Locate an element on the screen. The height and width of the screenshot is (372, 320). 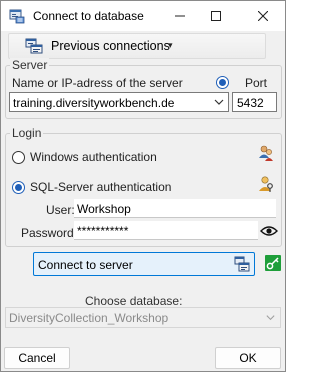
database-window-icon is located at coordinates (17, 16).